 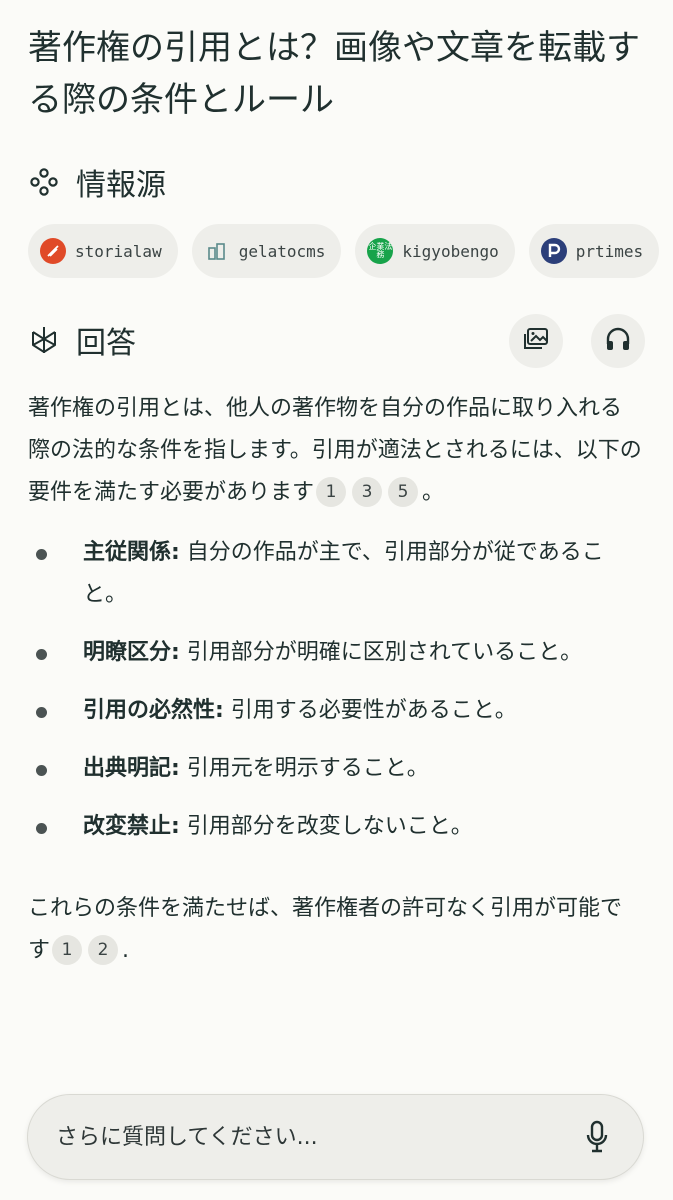 I want to click on source-chip-label: kigyobengo, so click(x=450, y=251).